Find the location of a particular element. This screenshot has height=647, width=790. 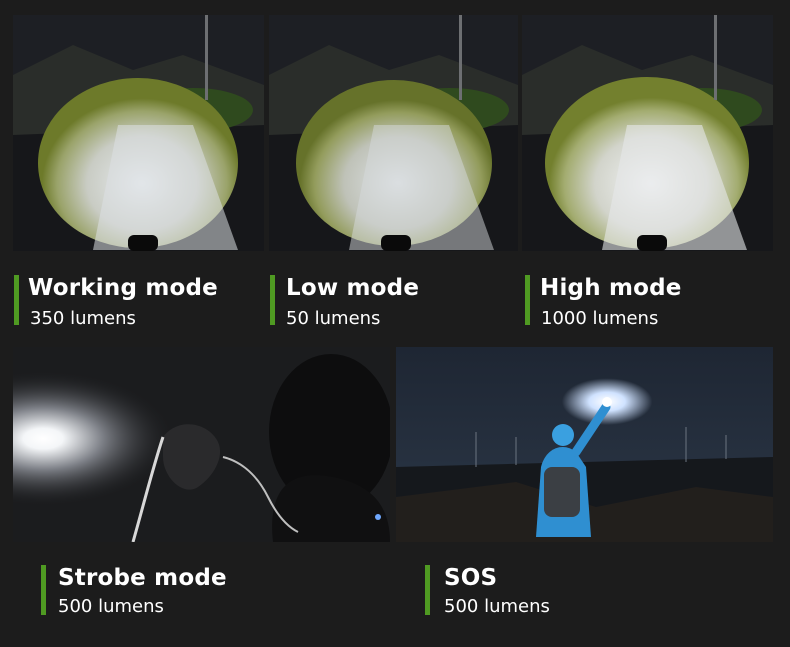

mode-title: High mode is located at coordinates (611, 288).